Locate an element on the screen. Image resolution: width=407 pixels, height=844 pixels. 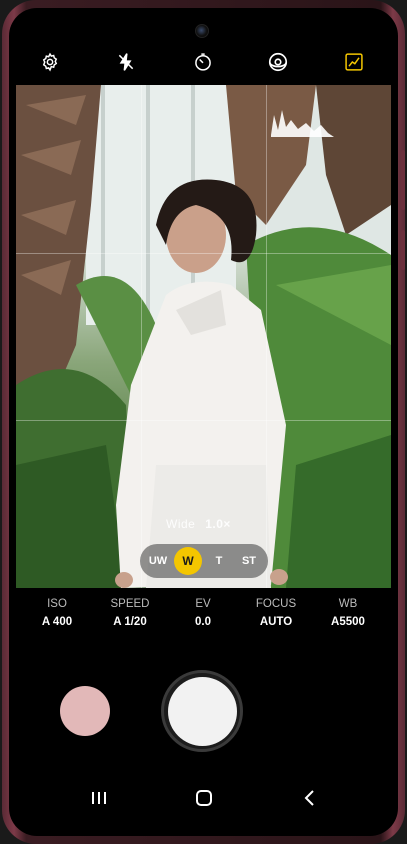
front-camera is located at coordinates (202, 31).